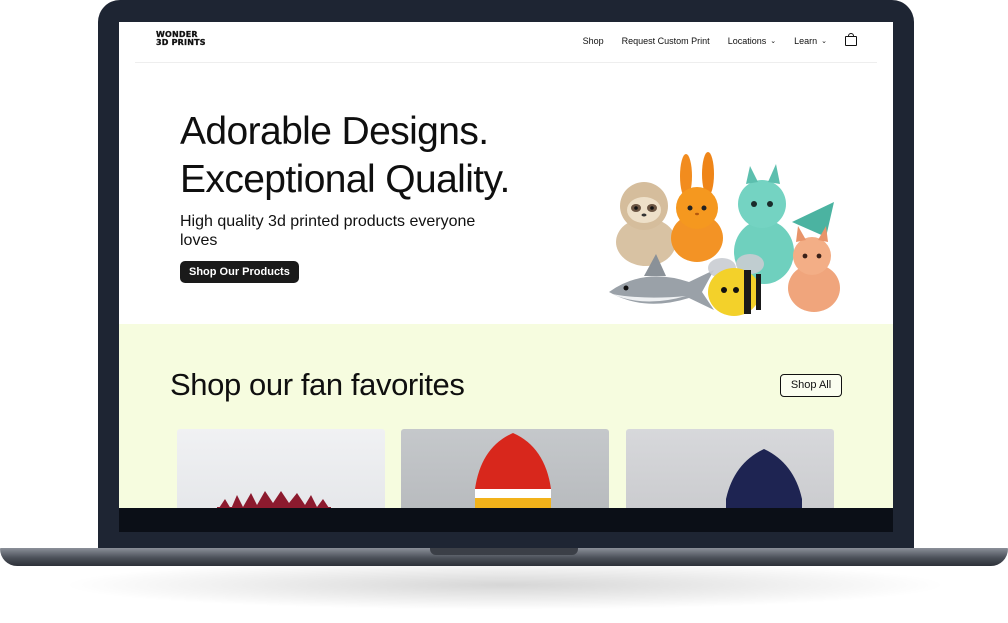 The height and width of the screenshot is (623, 1008). I want to click on hero-title-line-1: Adorable Designs., so click(334, 131).